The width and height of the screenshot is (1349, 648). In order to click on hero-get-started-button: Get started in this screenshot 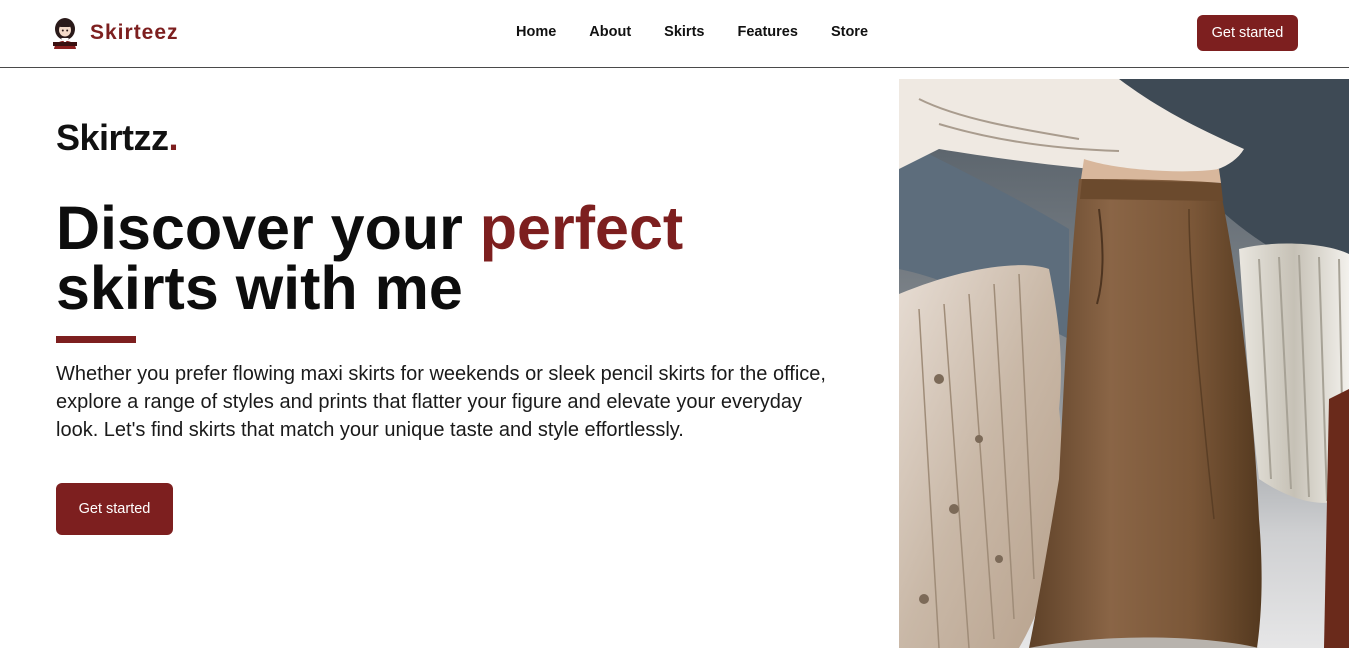, I will do `click(114, 509)`.